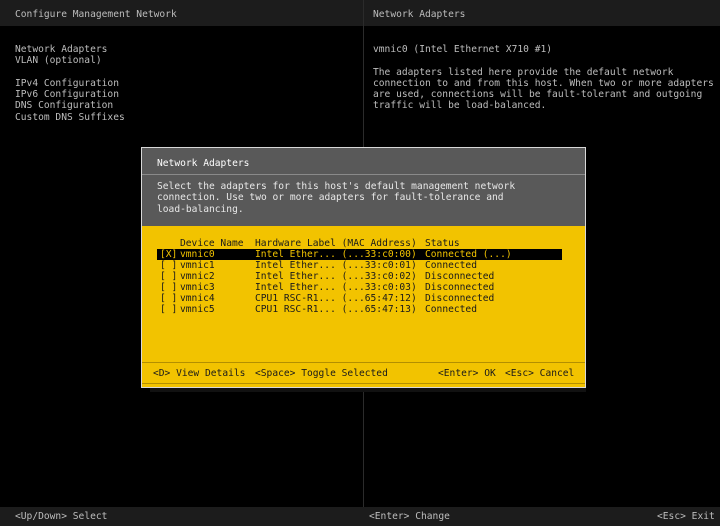 This screenshot has width=720, height=526. Describe the element at coordinates (336, 254) in the screenshot. I see `adapter-hardware: Intel Ether... (...33:c0:00)` at that location.